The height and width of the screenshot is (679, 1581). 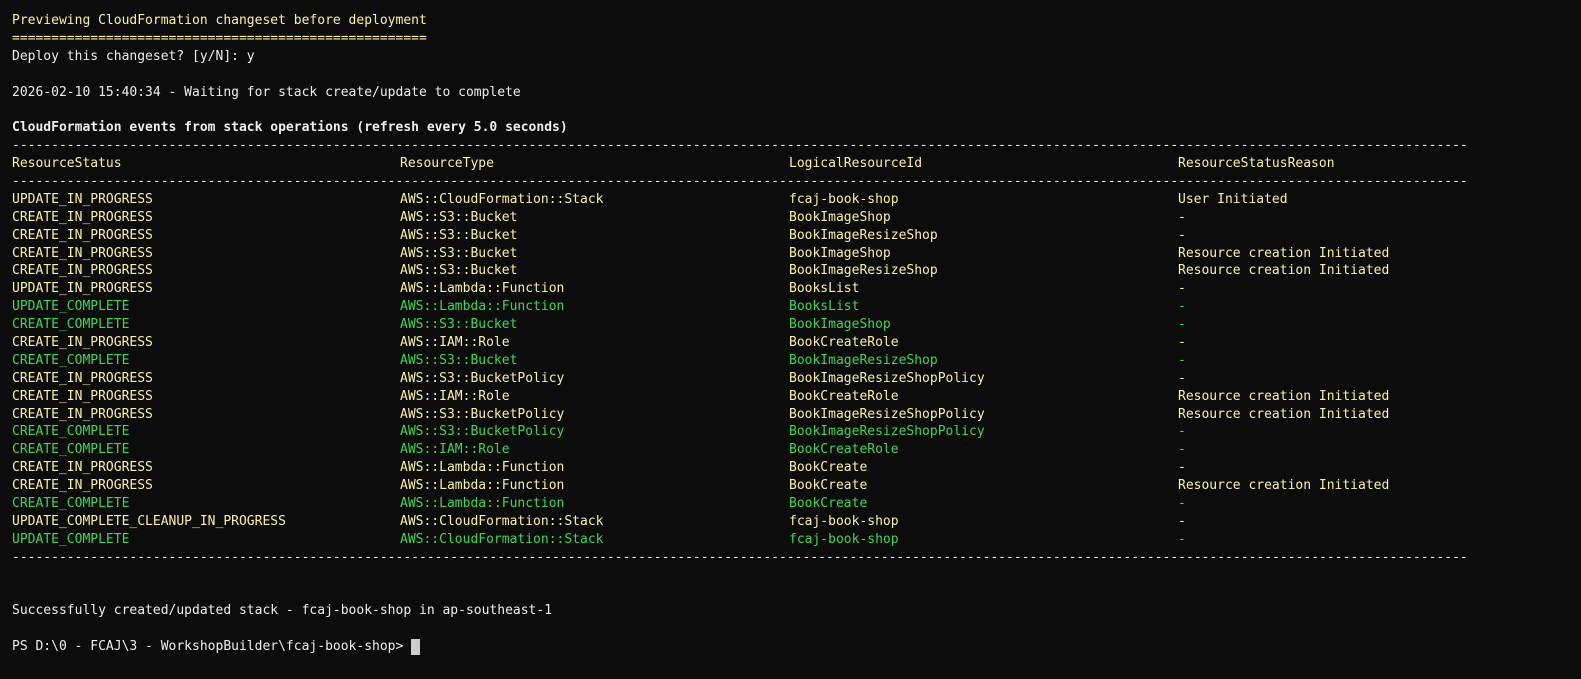 I want to click on header-logical-resource-id: LogicalResourceId, so click(x=856, y=164).